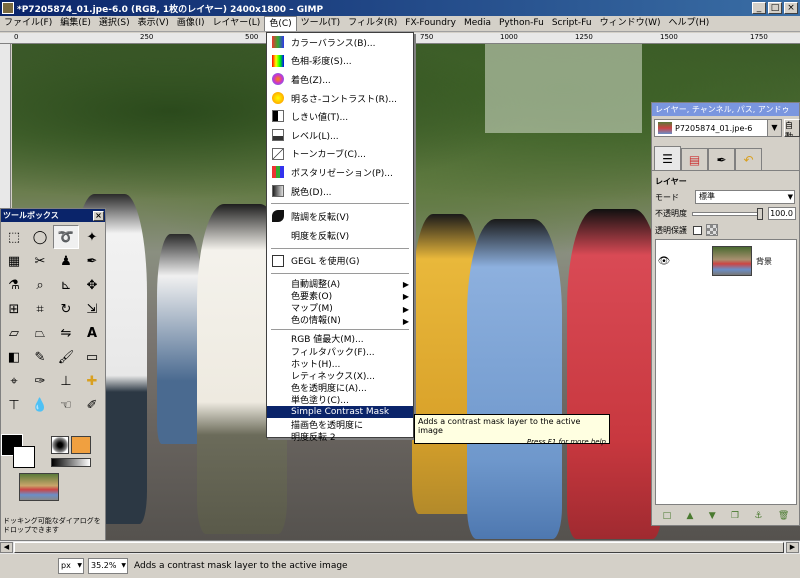 Image resolution: width=800 pixels, height=578 pixels. Describe the element at coordinates (726, 372) in the screenshot. I see `layer-list: 👁 背景` at that location.